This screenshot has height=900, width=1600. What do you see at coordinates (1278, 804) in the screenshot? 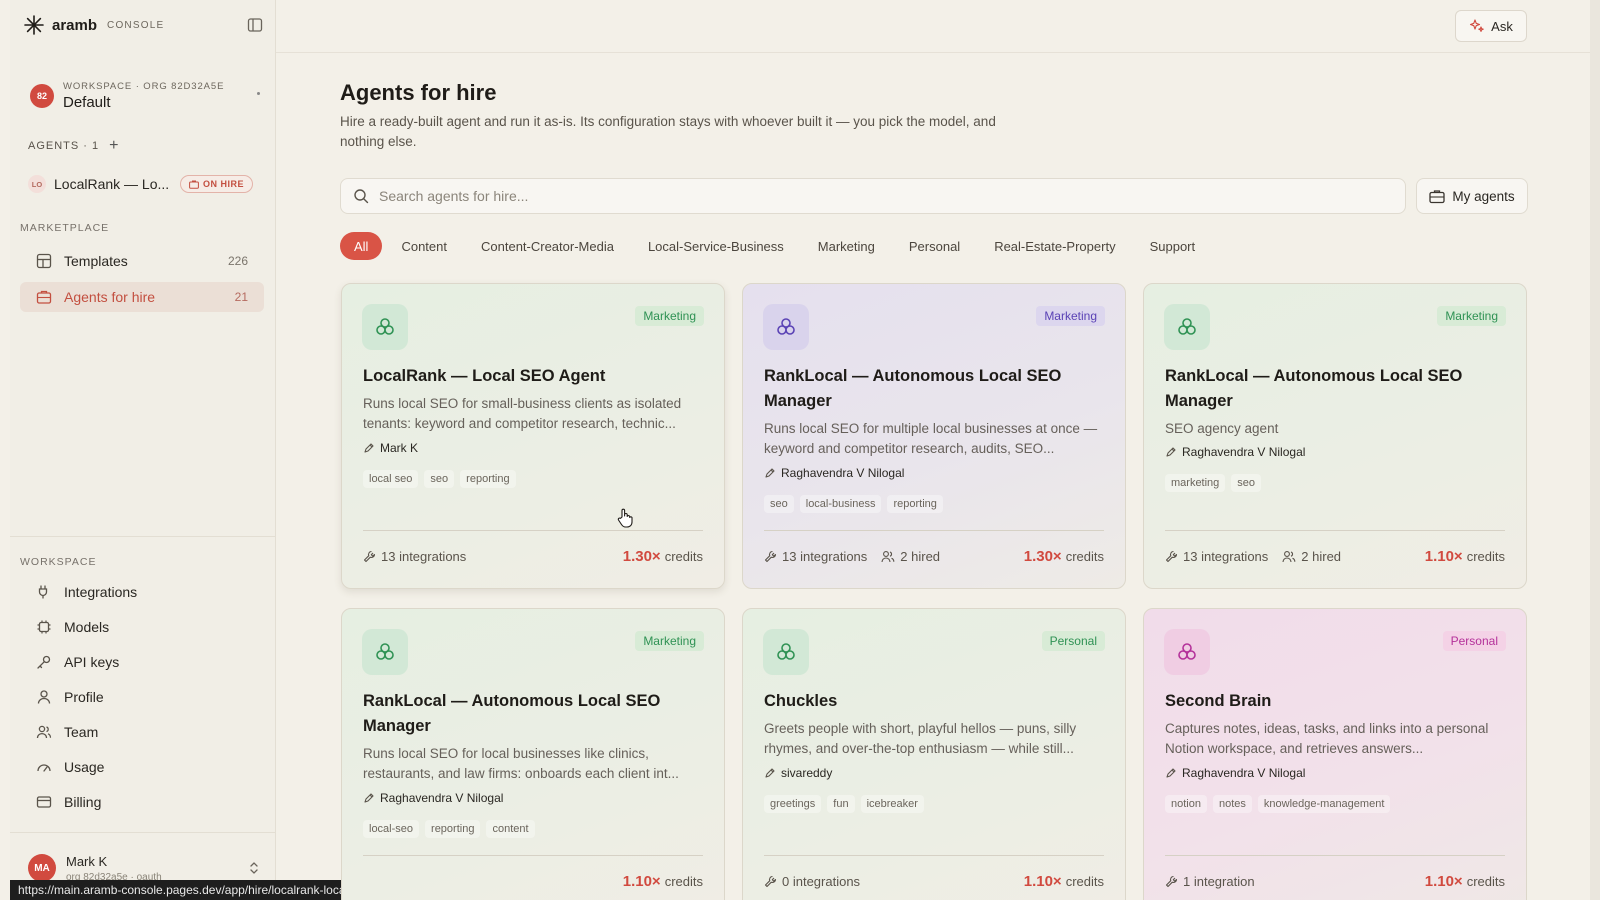
I see `card-tags: notion notes knowledge-management` at bounding box center [1278, 804].